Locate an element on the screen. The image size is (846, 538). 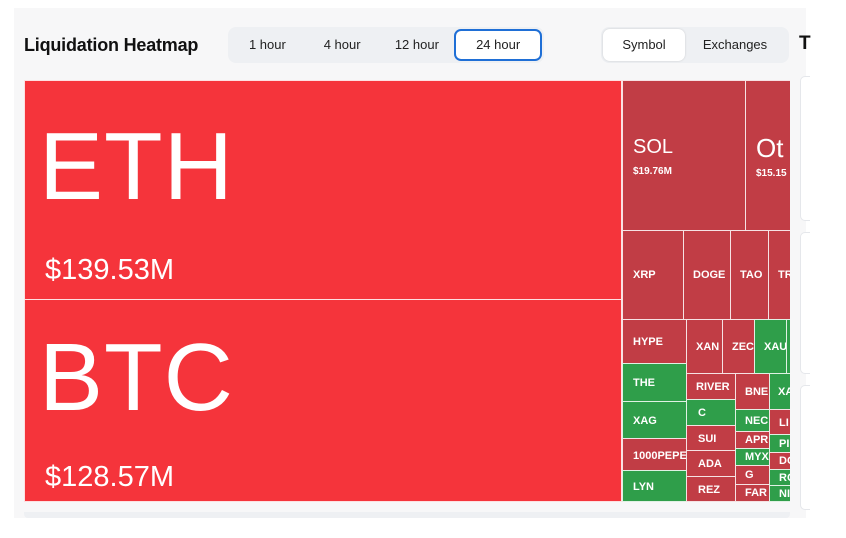
tile-river: RIVER is located at coordinates (711, 386).